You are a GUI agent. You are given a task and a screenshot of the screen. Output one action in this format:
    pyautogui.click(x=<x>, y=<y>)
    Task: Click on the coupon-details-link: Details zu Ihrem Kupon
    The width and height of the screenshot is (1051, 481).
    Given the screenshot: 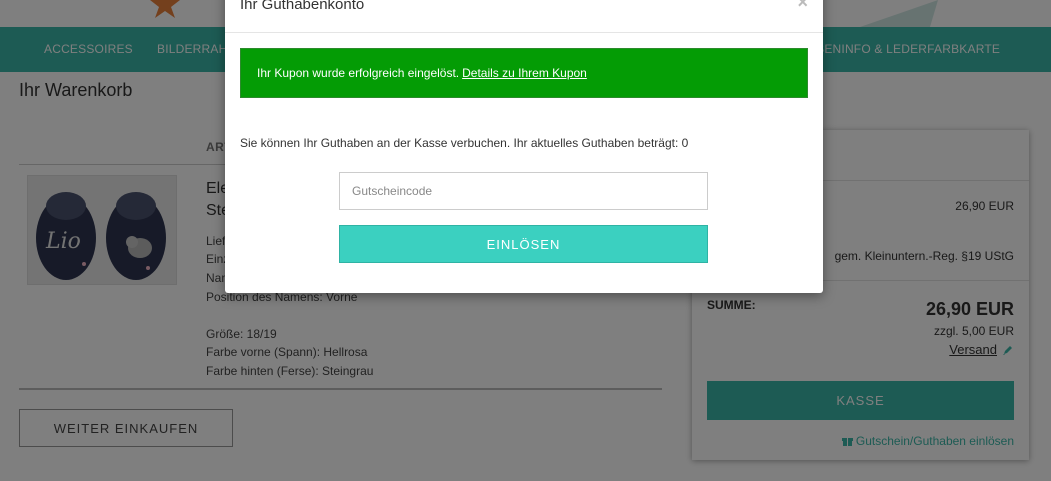 What is the action you would take?
    pyautogui.click(x=524, y=73)
    